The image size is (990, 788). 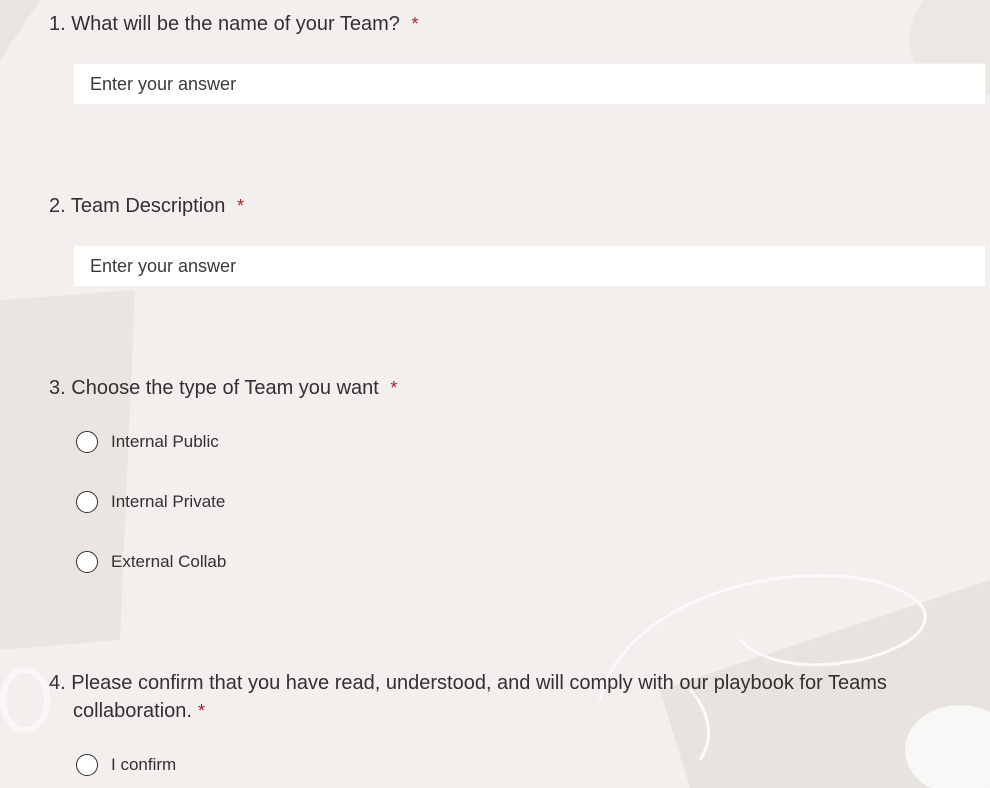 I want to click on radio-option-i-confirm: I confirm, so click(x=126, y=765).